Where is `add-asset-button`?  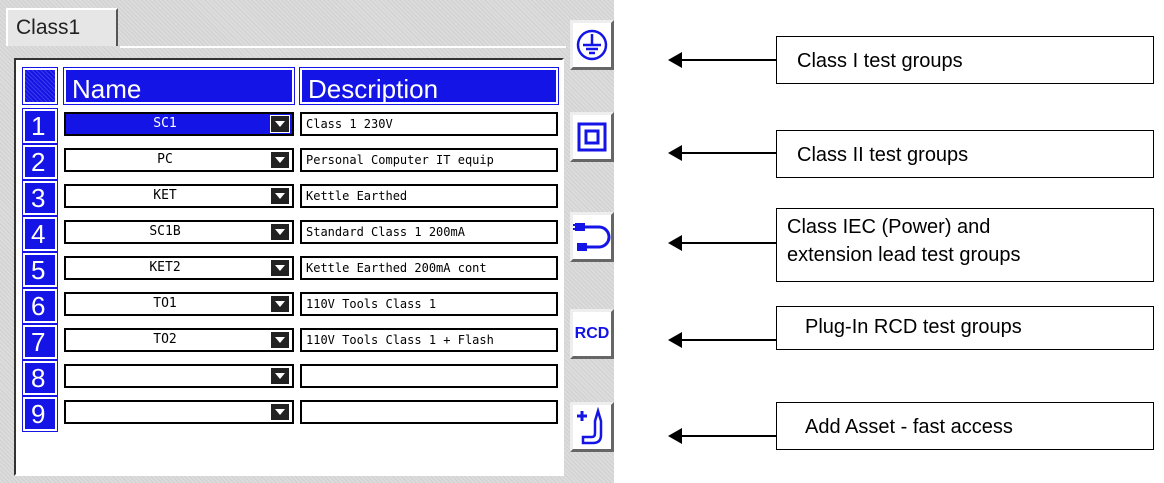 add-asset-button is located at coordinates (592, 427).